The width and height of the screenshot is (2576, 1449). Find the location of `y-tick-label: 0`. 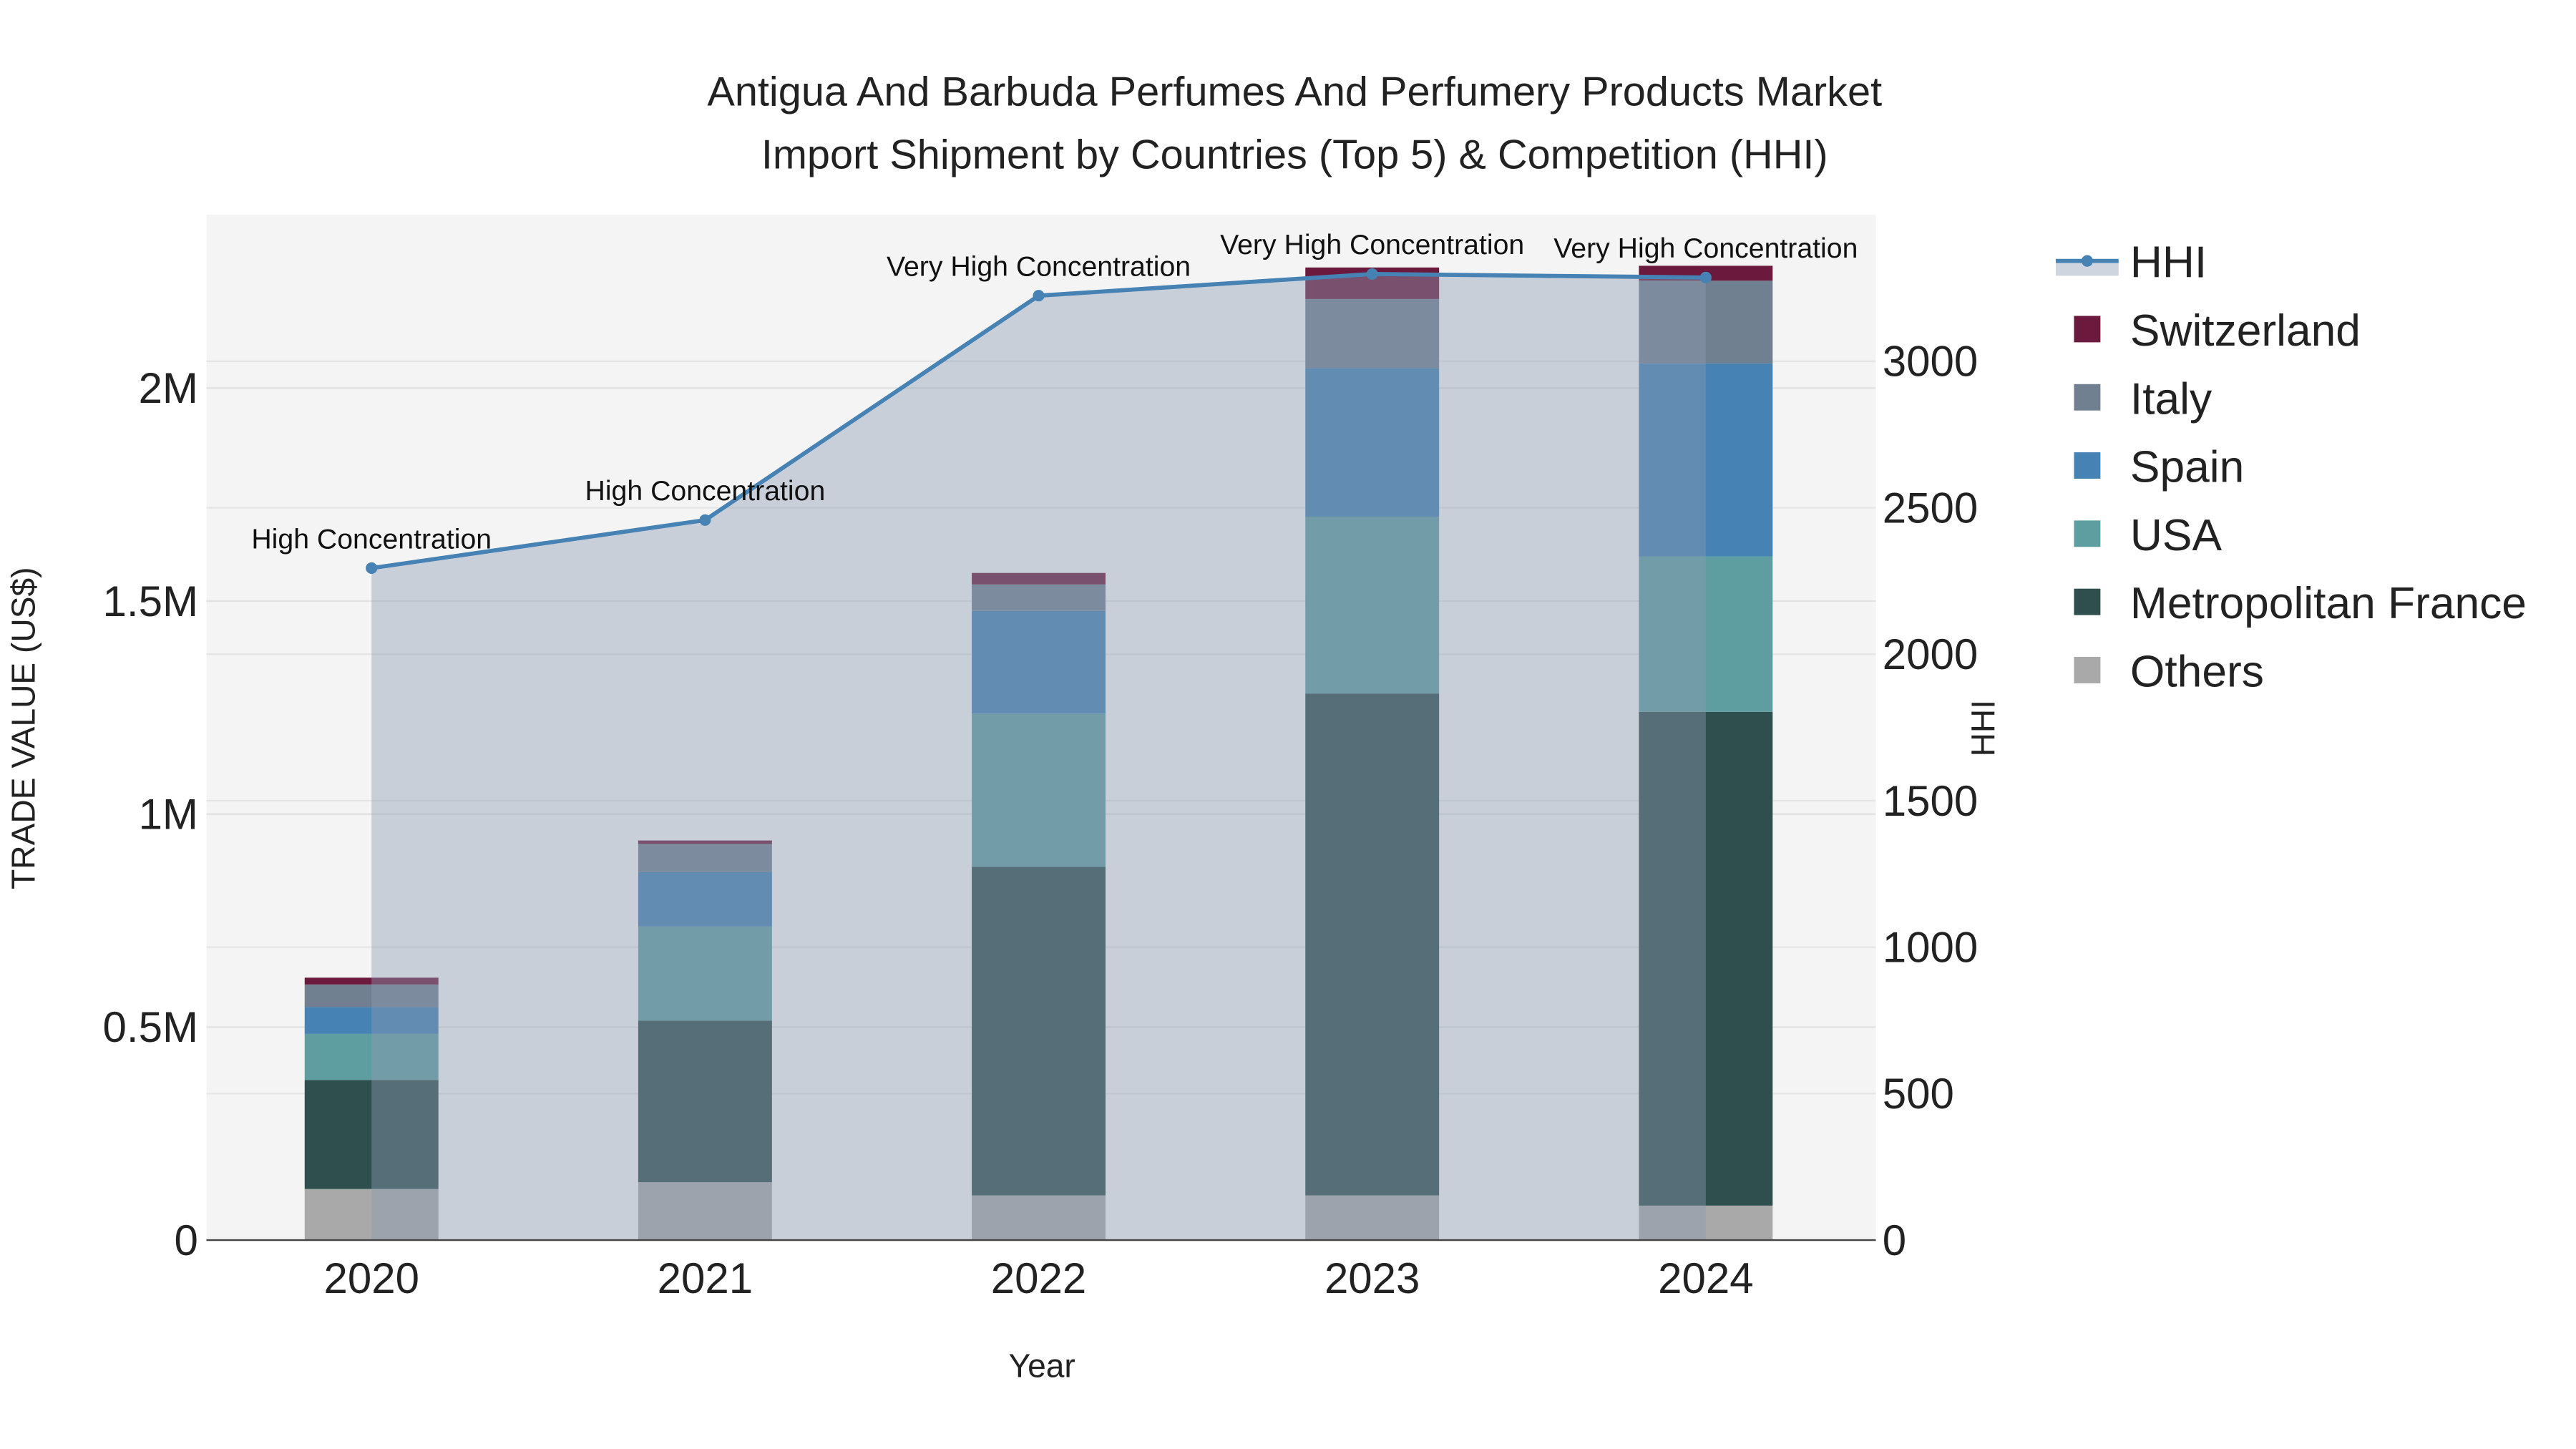

y-tick-label: 0 is located at coordinates (186, 1240).